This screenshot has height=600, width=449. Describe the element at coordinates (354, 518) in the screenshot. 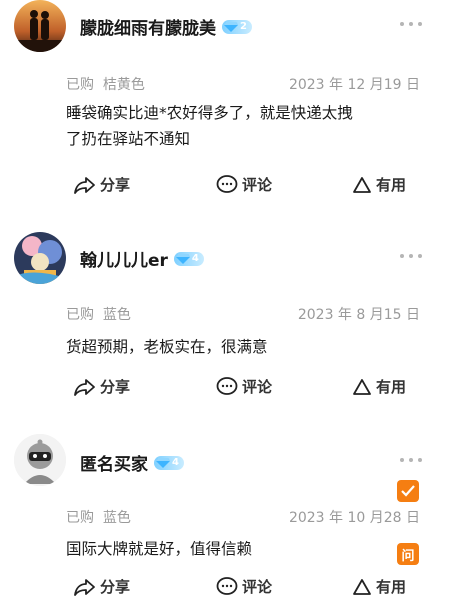

I see `review-date: 2023 年 10 月28 日` at that location.